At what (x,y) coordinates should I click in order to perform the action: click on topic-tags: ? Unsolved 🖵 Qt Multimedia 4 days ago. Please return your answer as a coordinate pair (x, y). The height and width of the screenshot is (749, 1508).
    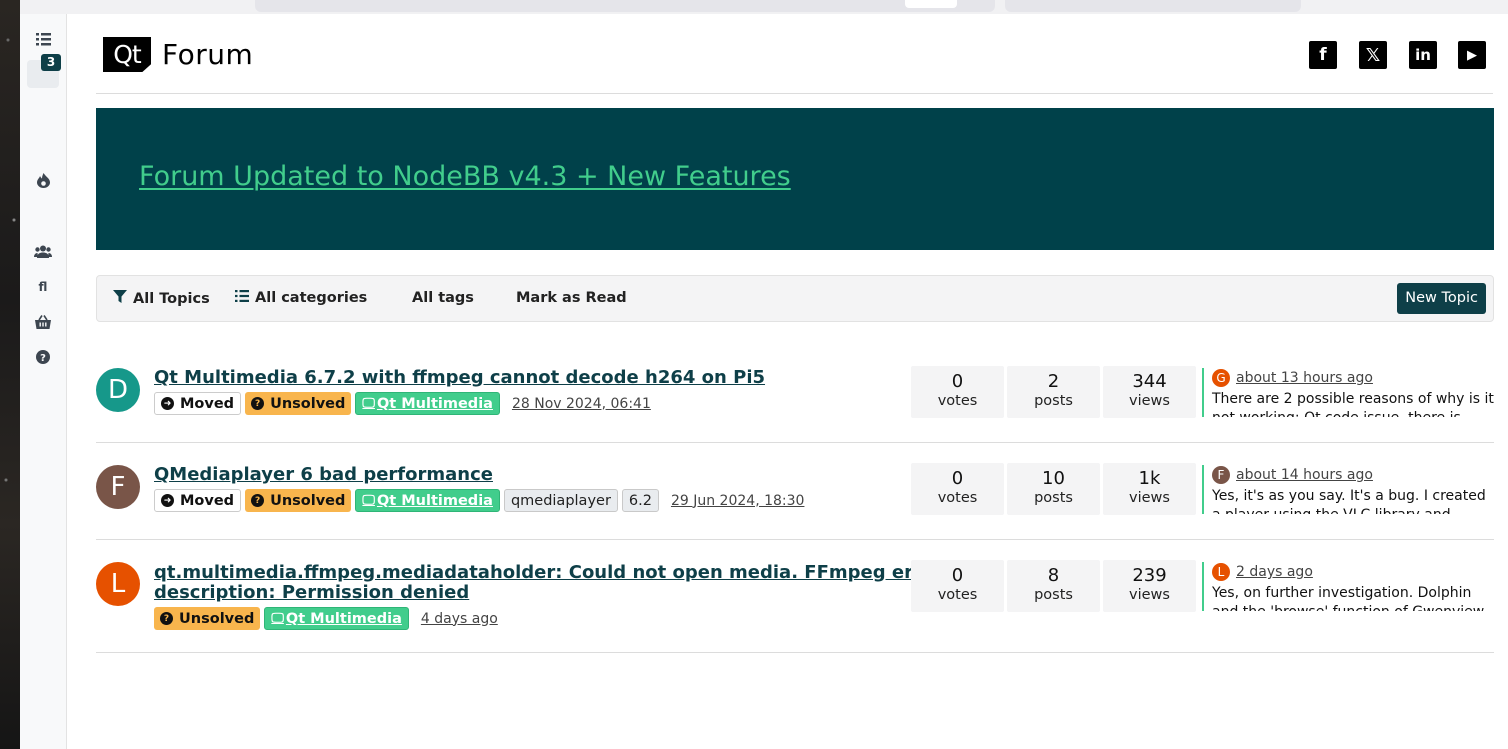
    Looking at the image, I should click on (326, 618).